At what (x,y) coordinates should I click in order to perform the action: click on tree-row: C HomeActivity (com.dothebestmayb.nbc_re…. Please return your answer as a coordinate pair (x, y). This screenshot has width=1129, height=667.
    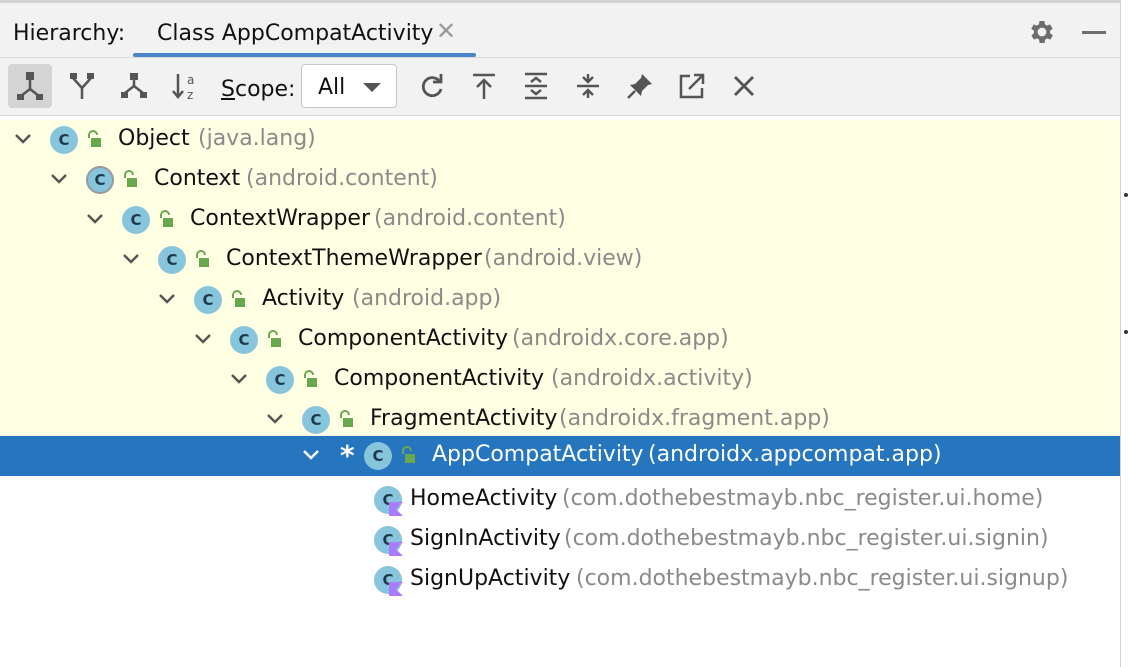
    Looking at the image, I should click on (560, 500).